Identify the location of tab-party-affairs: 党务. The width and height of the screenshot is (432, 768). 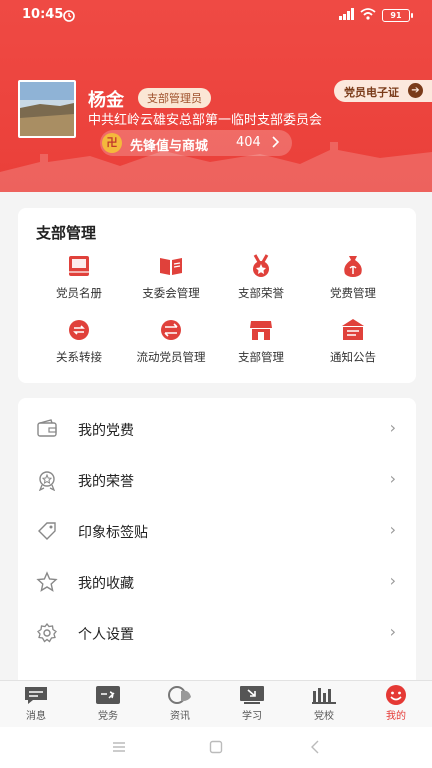
(108, 703).